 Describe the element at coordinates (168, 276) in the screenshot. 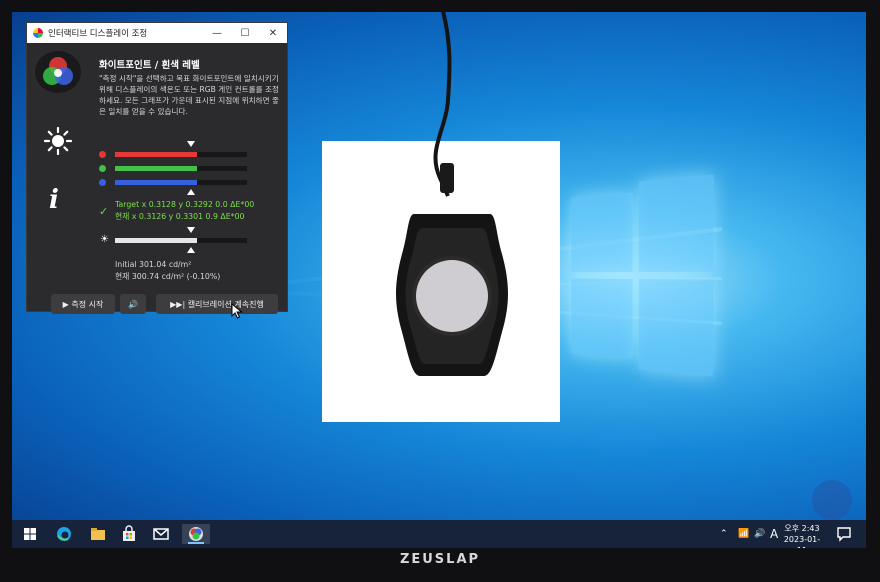

I see `current-luminance: 현재 300.74 cd/m² (-0.10%)` at that location.